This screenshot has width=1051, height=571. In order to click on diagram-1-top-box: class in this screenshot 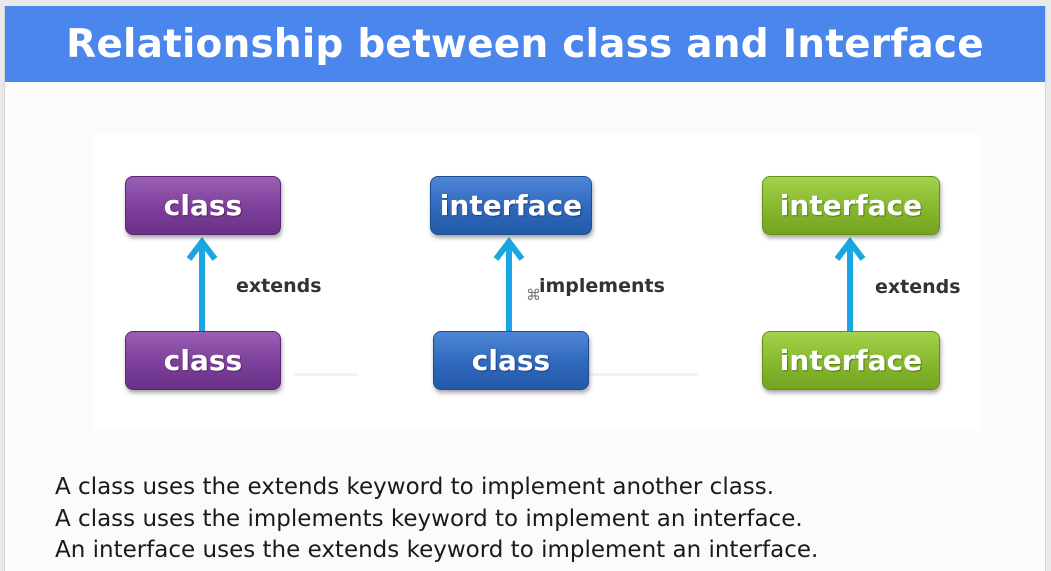, I will do `click(203, 205)`.